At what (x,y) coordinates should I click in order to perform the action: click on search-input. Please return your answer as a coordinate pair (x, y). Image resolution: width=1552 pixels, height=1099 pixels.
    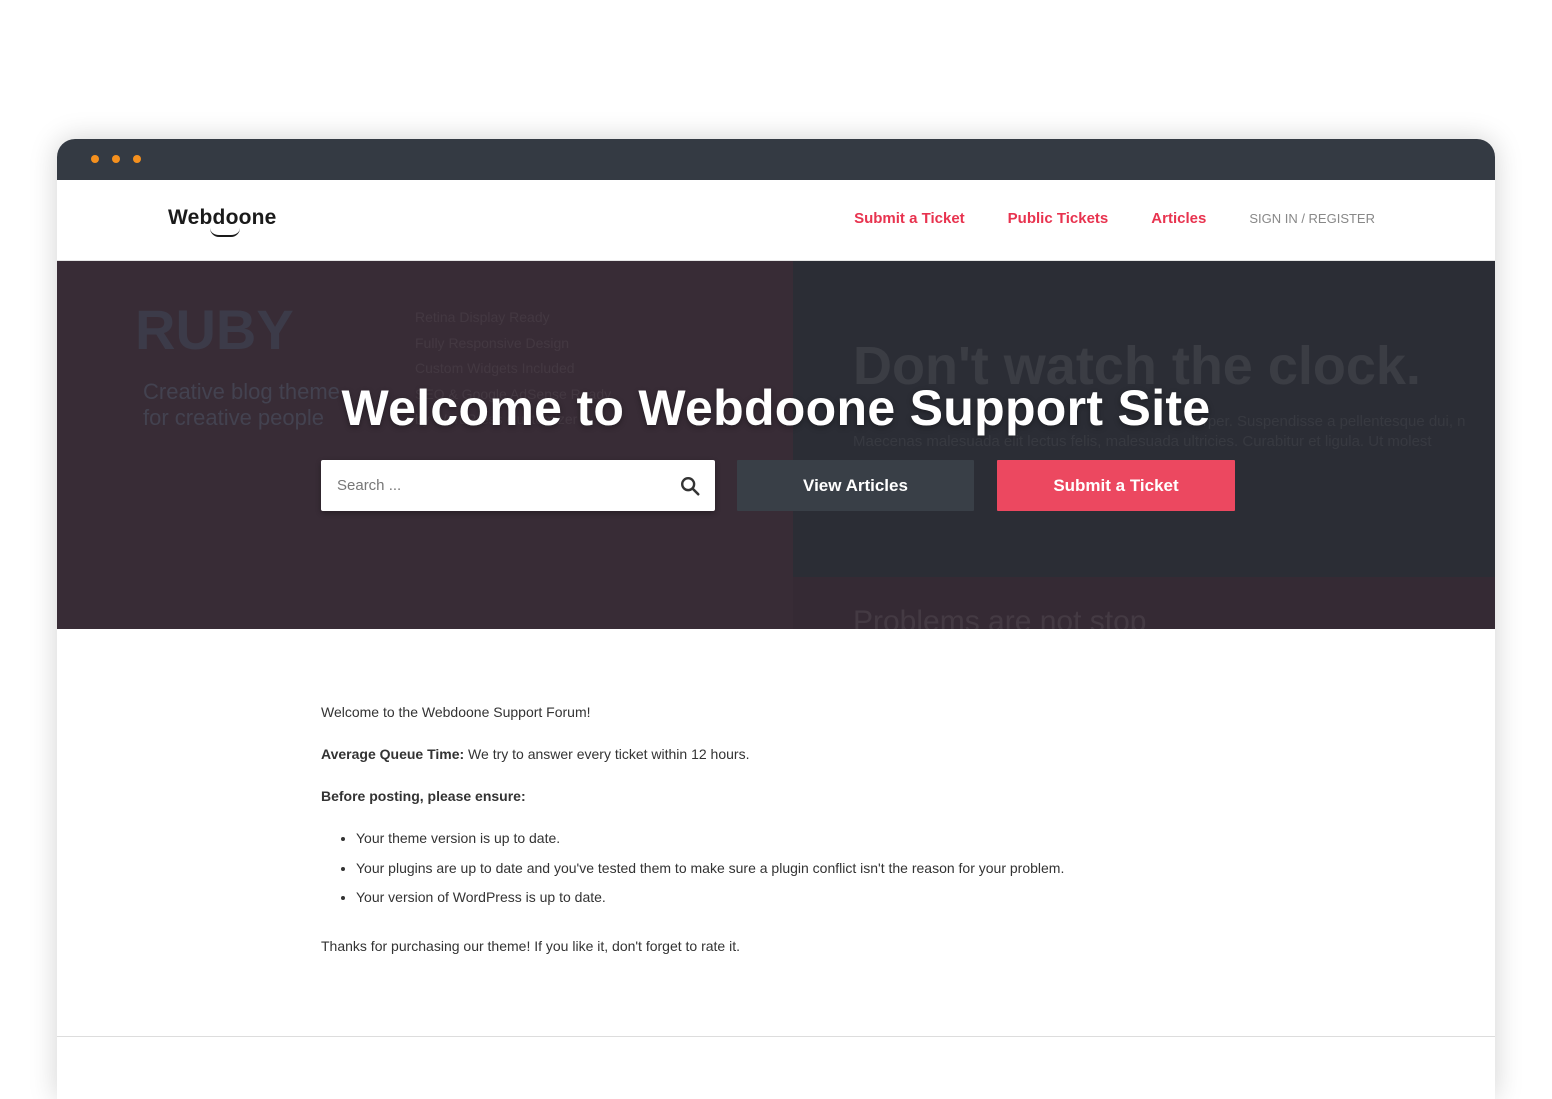
    Looking at the image, I should click on (486, 485).